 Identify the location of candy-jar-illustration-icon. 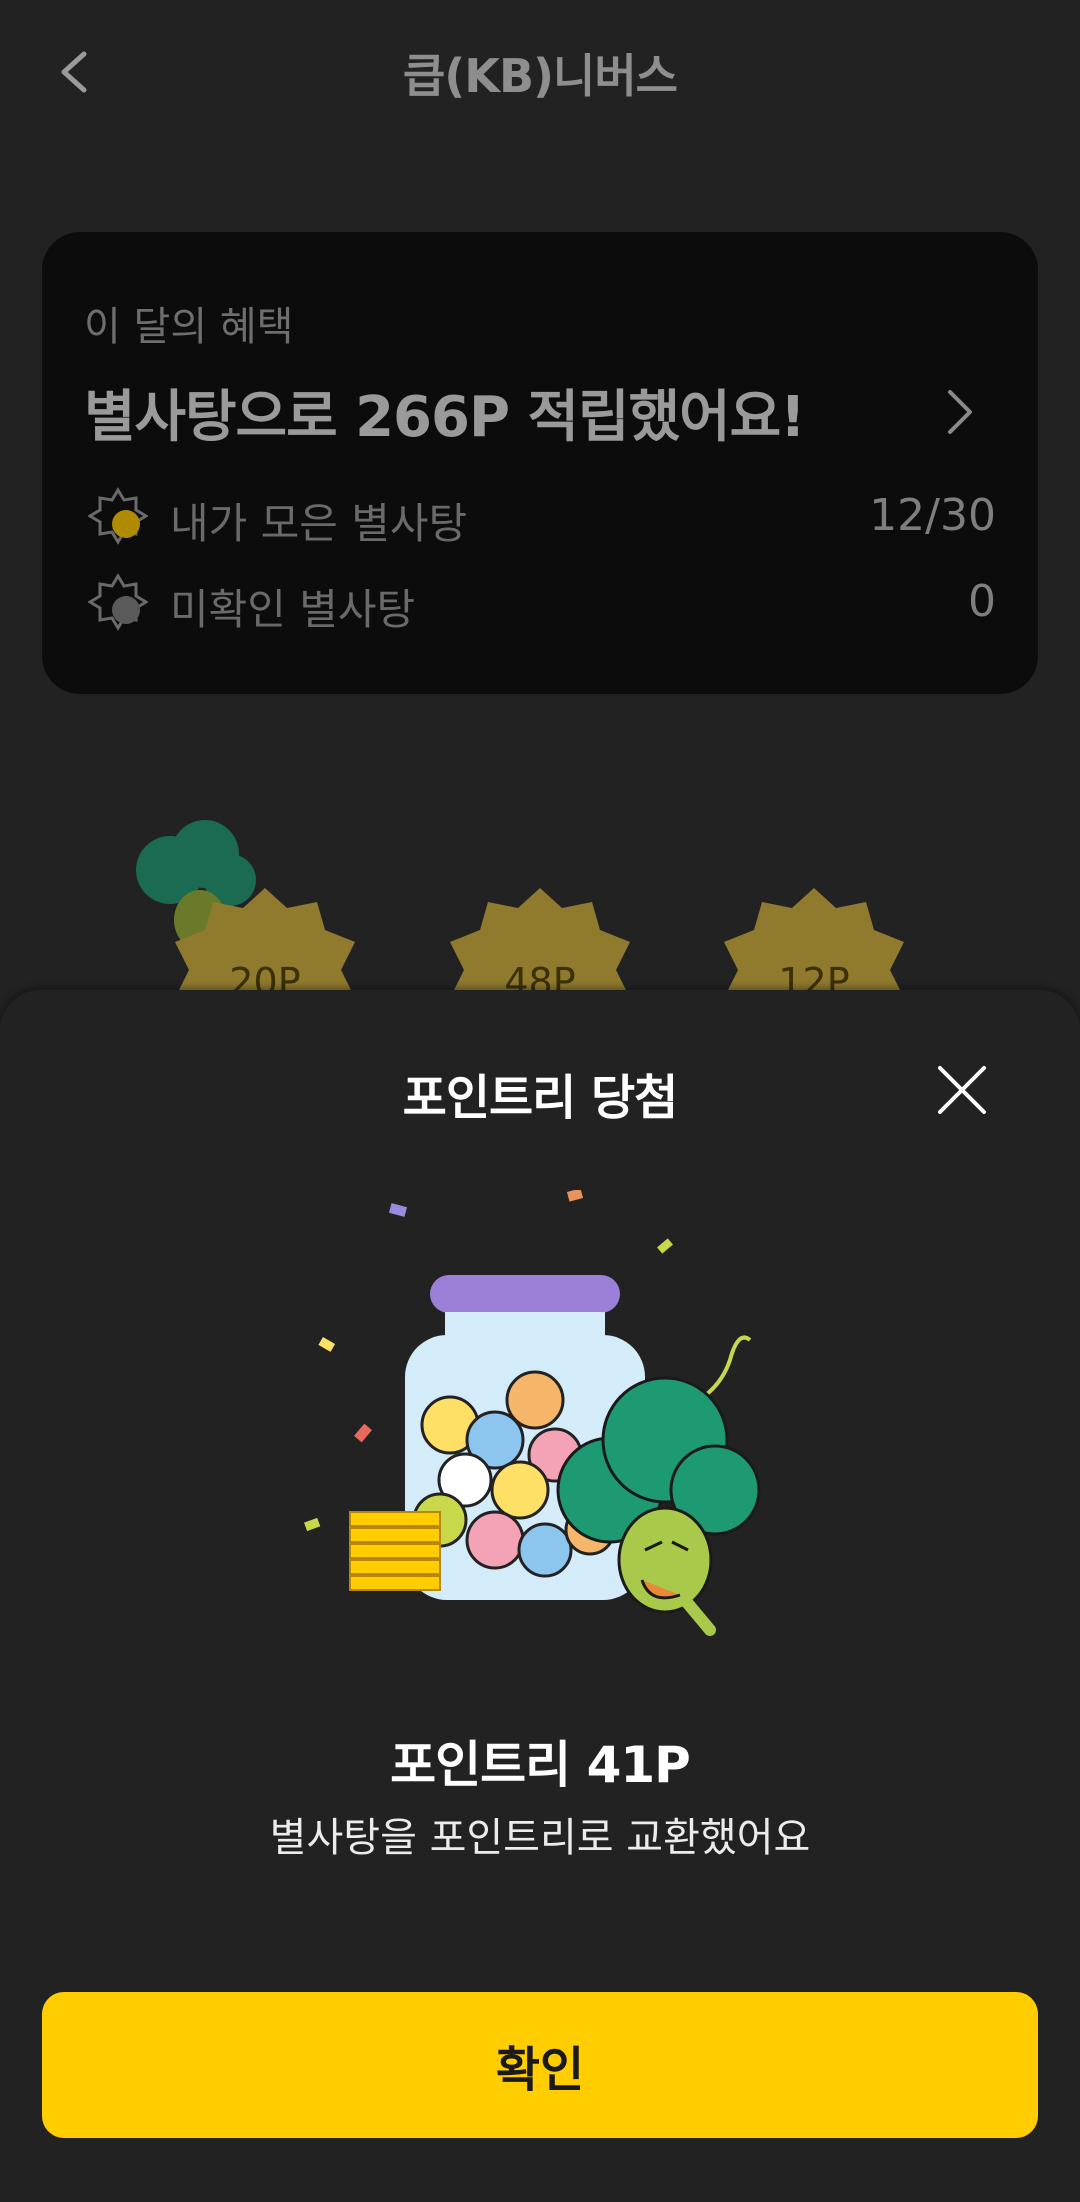
(532, 1413).